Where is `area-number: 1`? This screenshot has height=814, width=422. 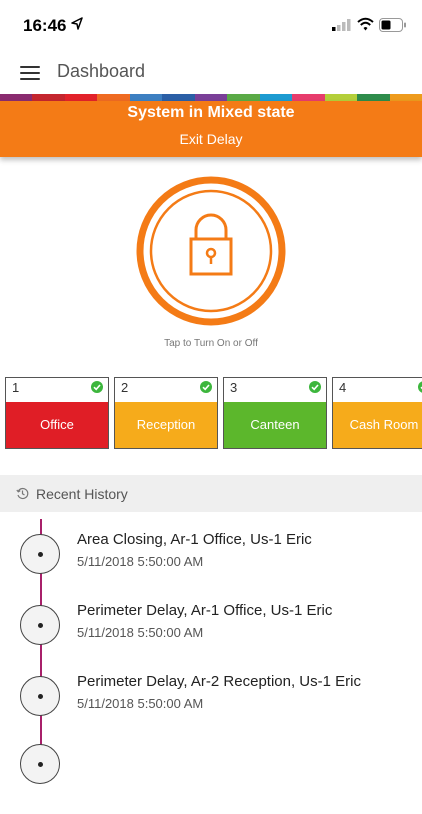
area-number: 1 is located at coordinates (16, 387).